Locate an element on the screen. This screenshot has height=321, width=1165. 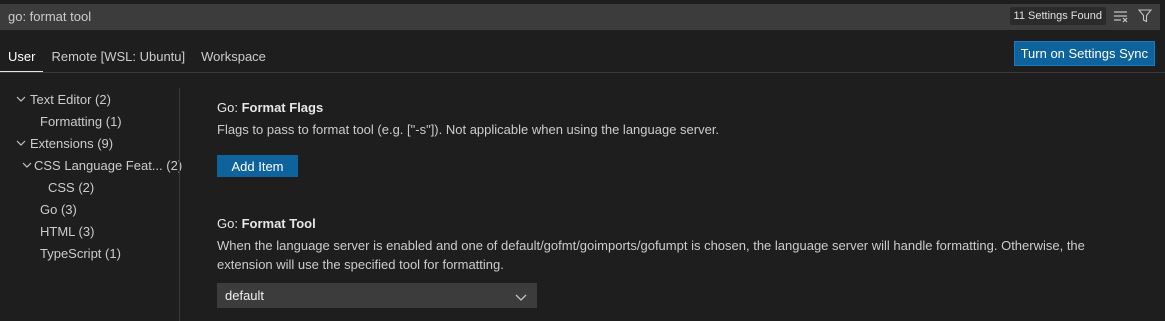
toc-item-typescript: TypeScript (1) is located at coordinates (90, 253).